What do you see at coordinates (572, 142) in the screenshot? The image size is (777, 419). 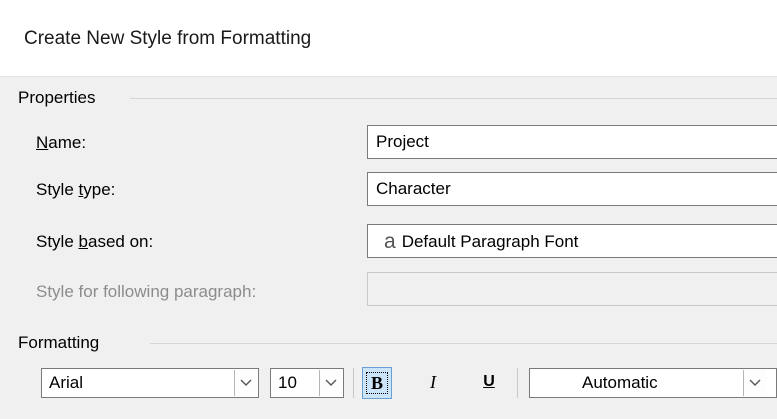 I see `name-field: Project` at bounding box center [572, 142].